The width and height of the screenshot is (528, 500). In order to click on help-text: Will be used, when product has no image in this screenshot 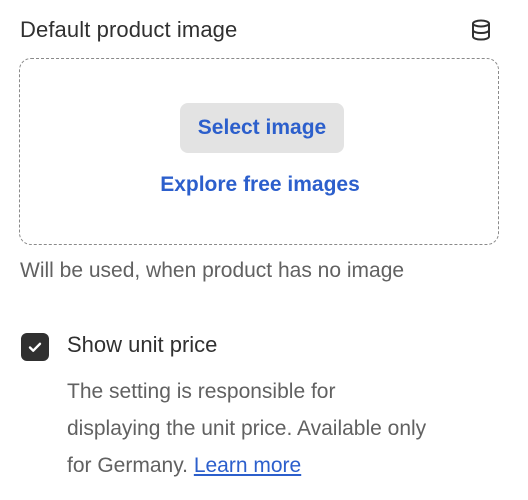, I will do `click(212, 270)`.